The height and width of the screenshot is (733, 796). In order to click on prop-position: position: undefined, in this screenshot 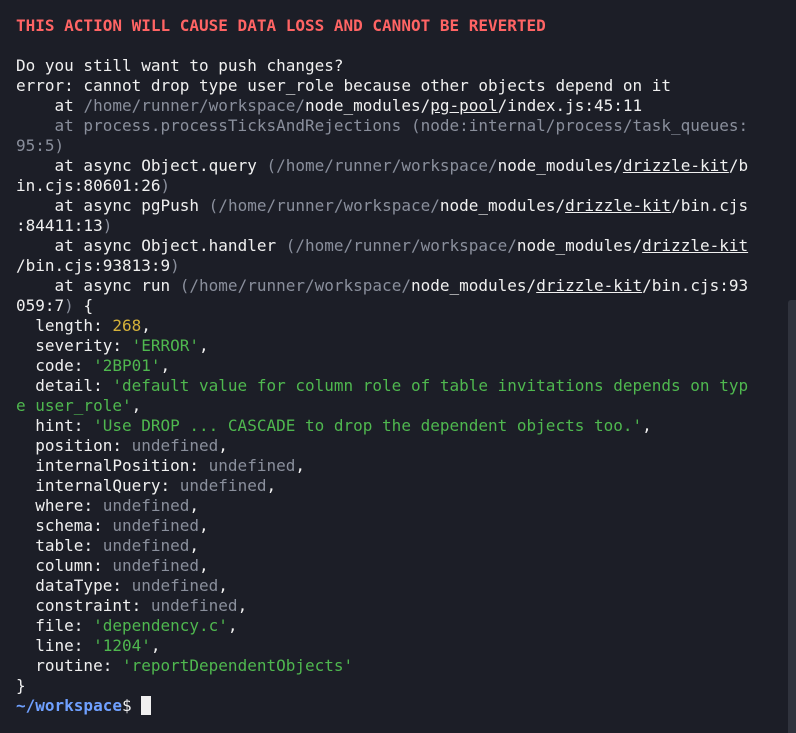, I will do `click(131, 445)`.